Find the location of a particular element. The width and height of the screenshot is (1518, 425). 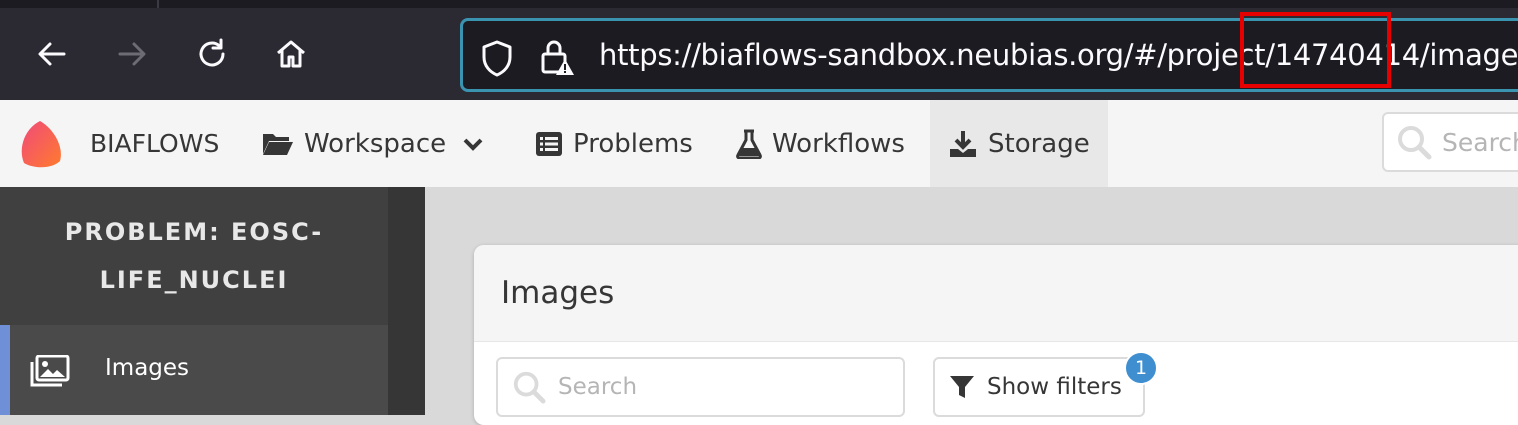

tab-strip is located at coordinates (759, 4).